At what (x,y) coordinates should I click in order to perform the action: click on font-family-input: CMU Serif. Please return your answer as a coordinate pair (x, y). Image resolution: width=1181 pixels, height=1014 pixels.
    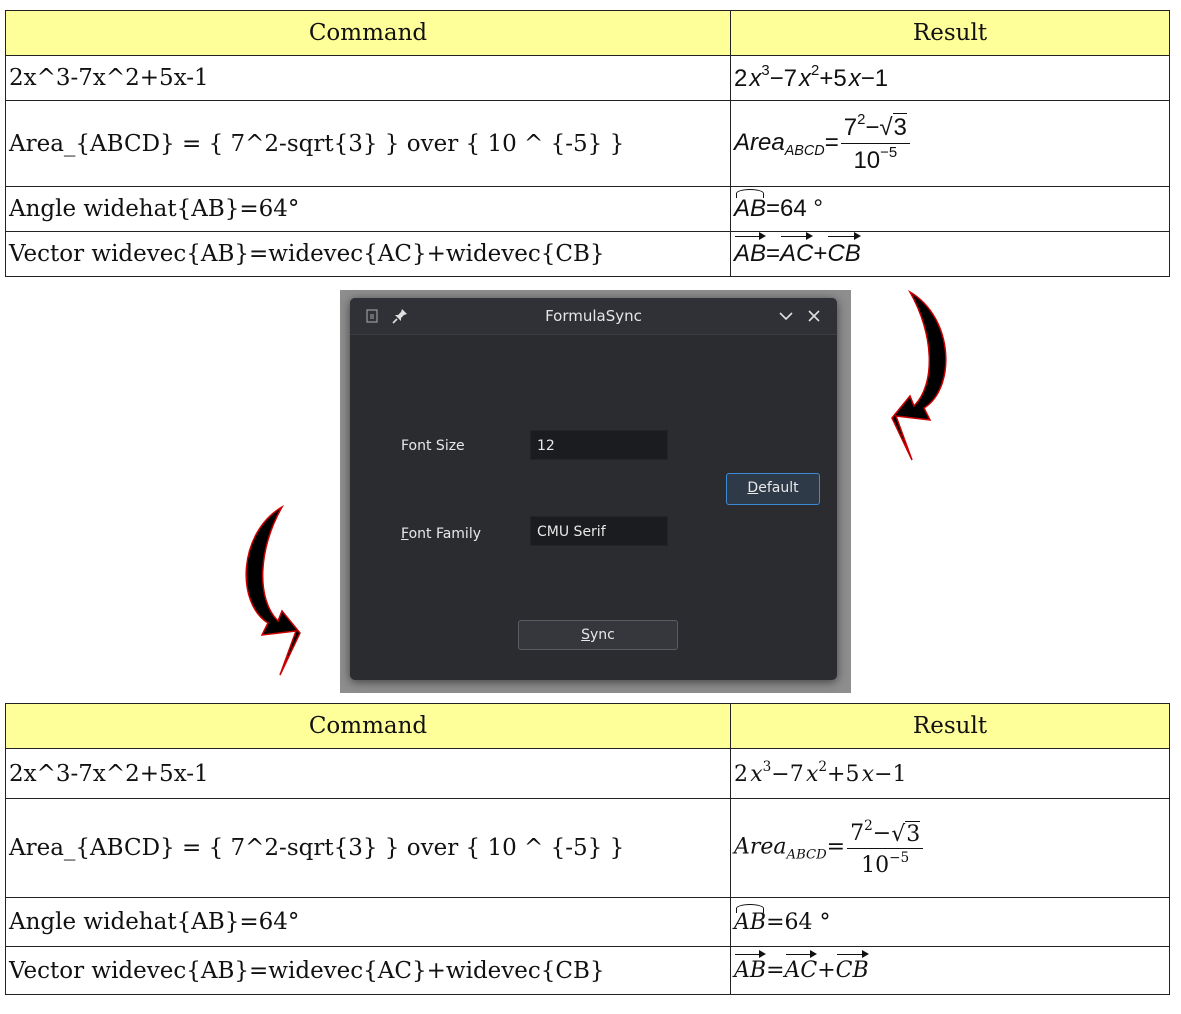
    Looking at the image, I should click on (599, 531).